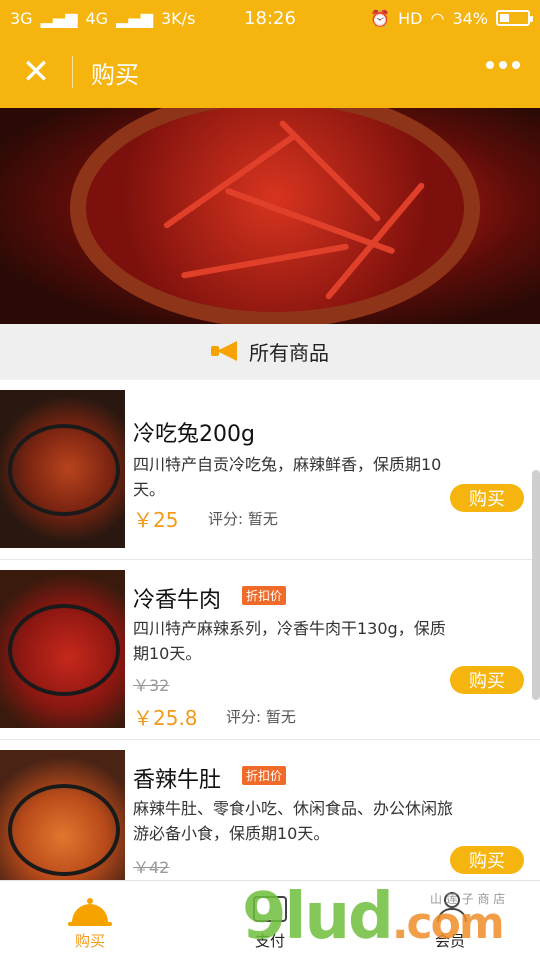 The width and height of the screenshot is (540, 961). I want to click on status-time: 18:26, so click(270, 18).